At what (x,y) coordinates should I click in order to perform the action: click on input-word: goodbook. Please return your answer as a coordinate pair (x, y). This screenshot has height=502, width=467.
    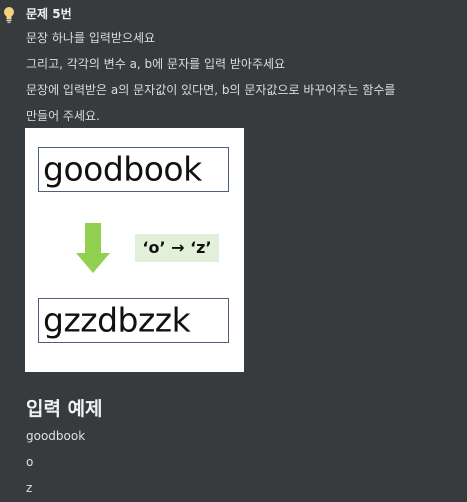
    Looking at the image, I should click on (122, 169).